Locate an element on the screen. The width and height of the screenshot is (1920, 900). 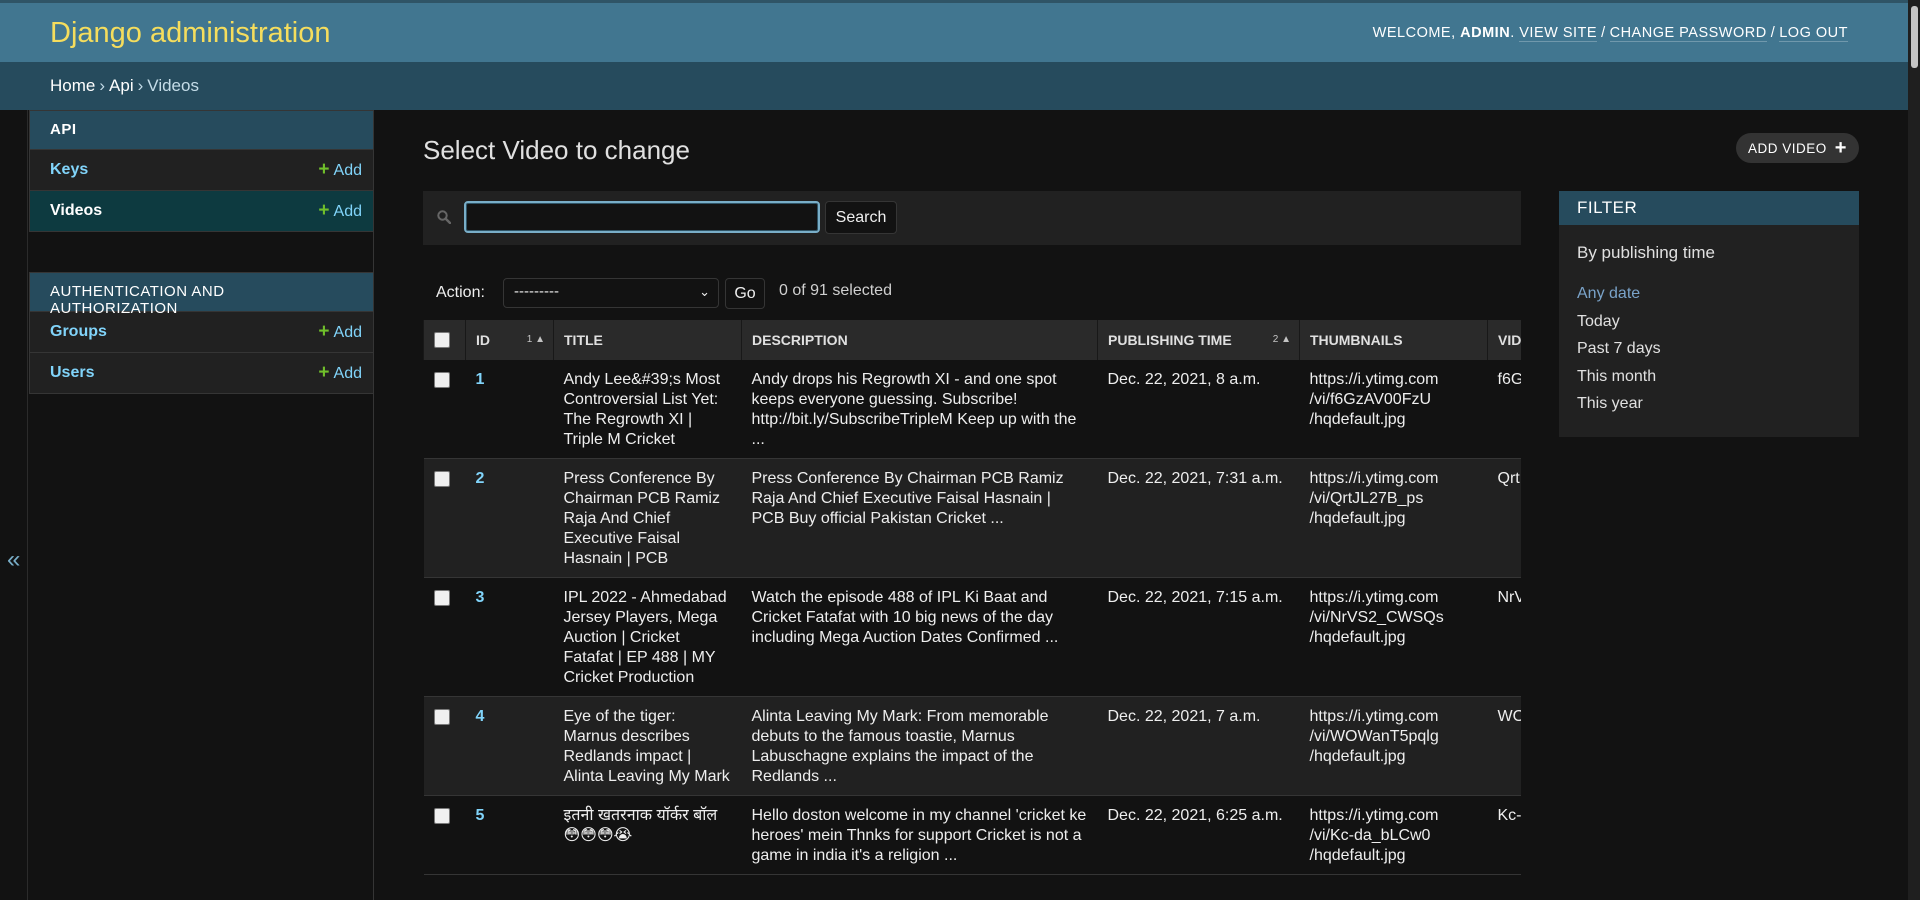
row-title: इतनी खतरनाक यॉर्कर बॉल 😳😳😳😭 is located at coordinates (647, 835).